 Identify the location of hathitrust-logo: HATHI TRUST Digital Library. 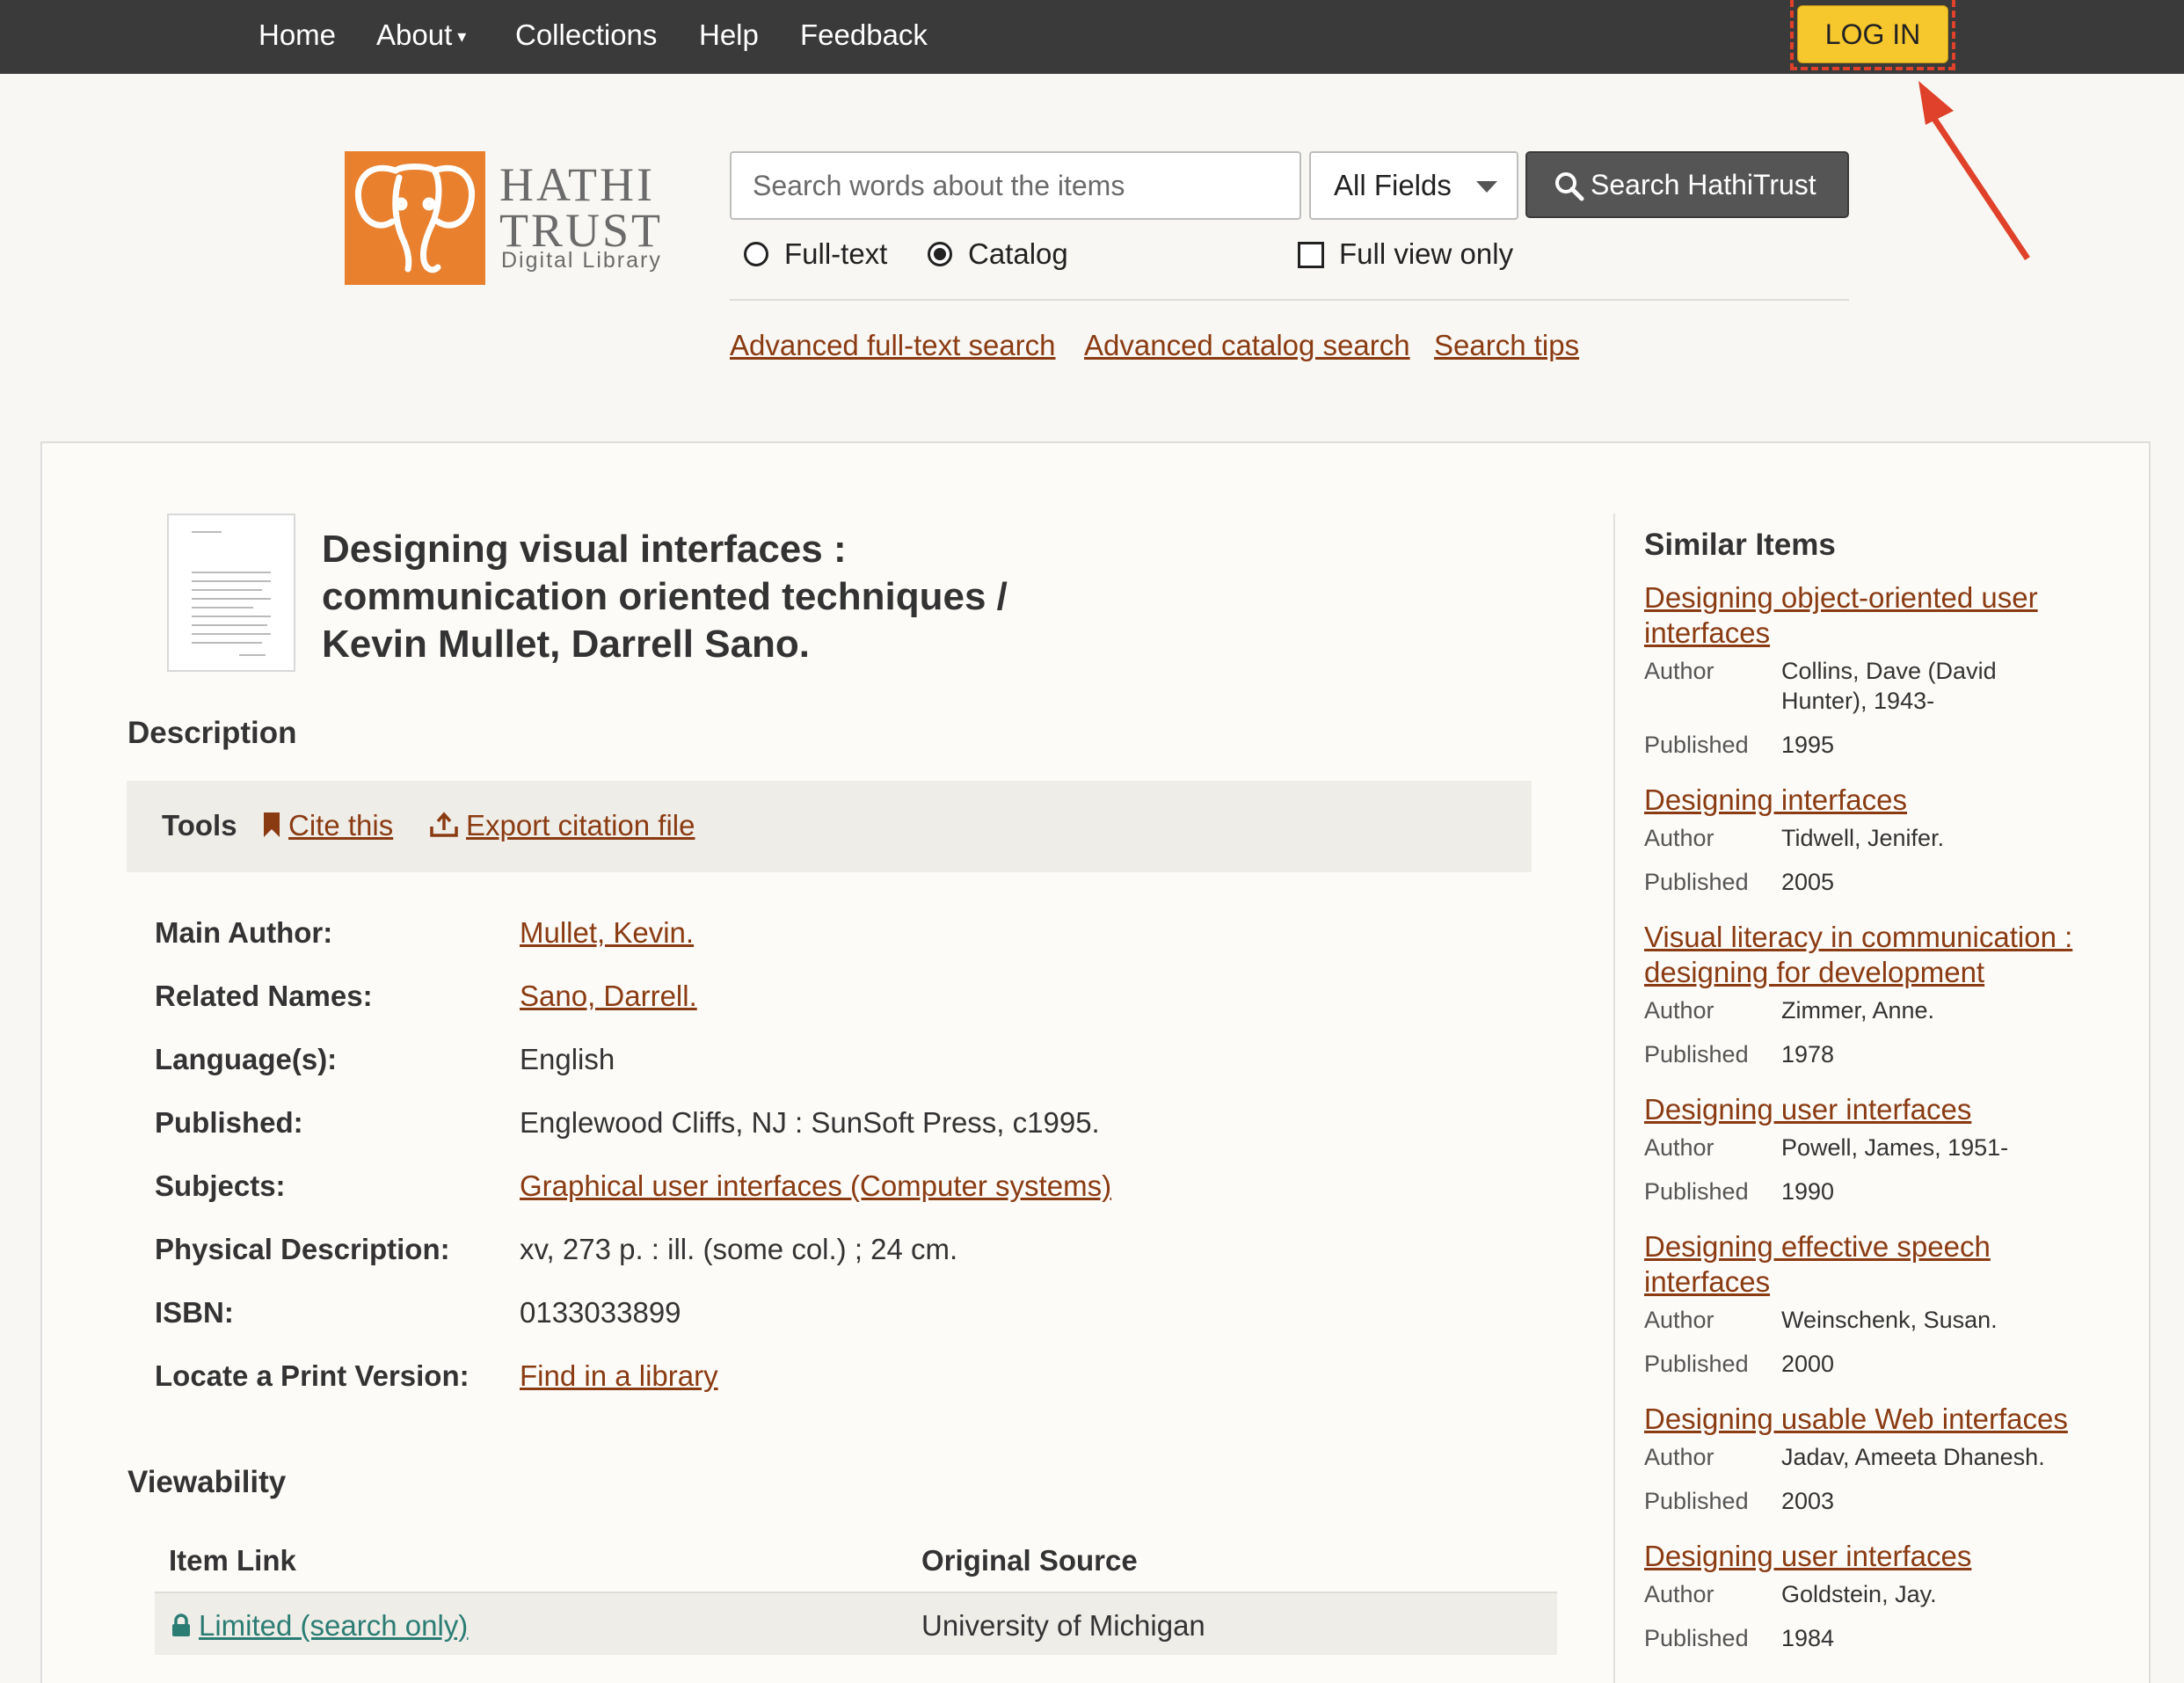
(502, 219).